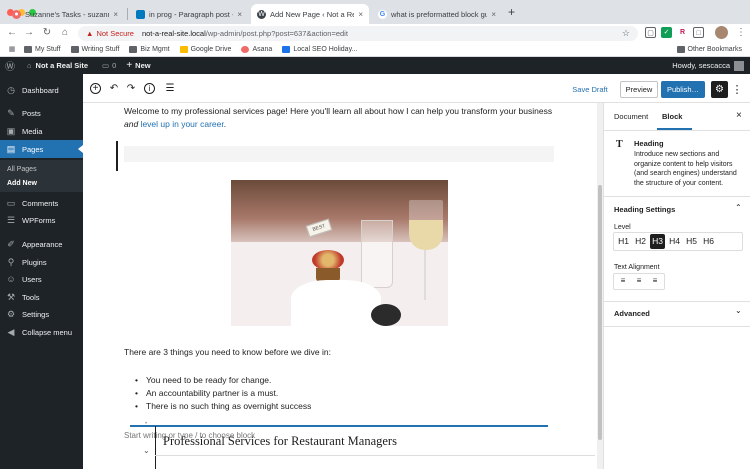 Image resolution: width=750 pixels, height=469 pixels. What do you see at coordinates (65, 14) in the screenshot?
I see `browser-tab-asana: ● Suzanne's Tasks - suzannesca ×` at bounding box center [65, 14].